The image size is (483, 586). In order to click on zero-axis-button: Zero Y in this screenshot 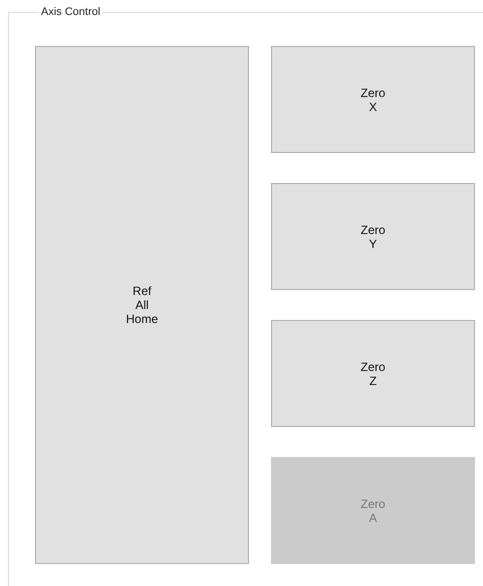, I will do `click(373, 236)`.